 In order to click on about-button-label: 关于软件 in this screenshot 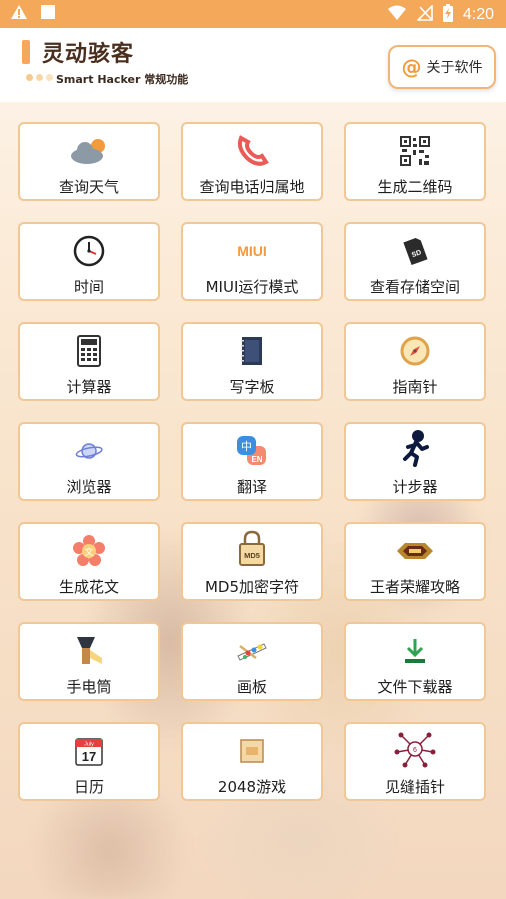, I will do `click(454, 68)`.